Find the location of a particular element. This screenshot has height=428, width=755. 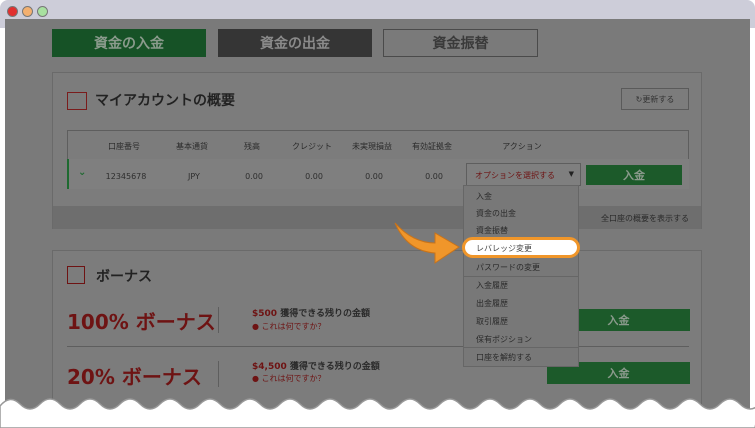

bonus-amount: $4,500 is located at coordinates (269, 367).